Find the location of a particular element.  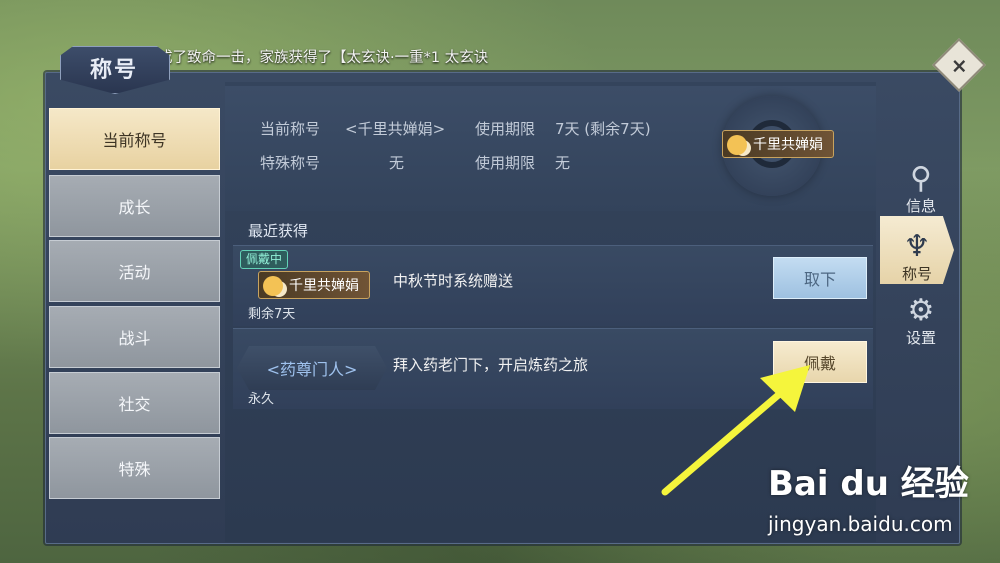

watermark-url: jingyan.baidu.com is located at coordinates (860, 524).